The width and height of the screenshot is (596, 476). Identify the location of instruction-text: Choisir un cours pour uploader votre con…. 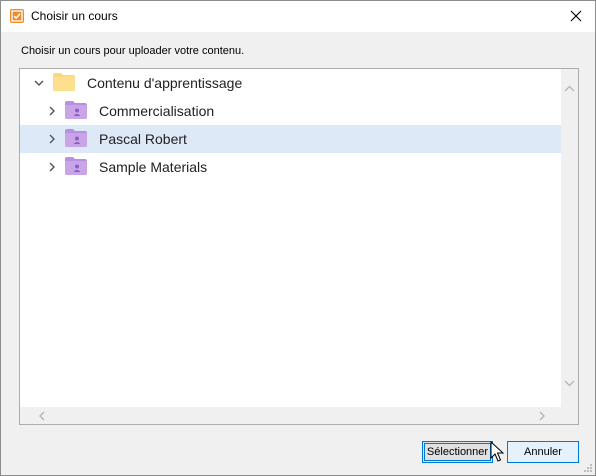
(133, 51).